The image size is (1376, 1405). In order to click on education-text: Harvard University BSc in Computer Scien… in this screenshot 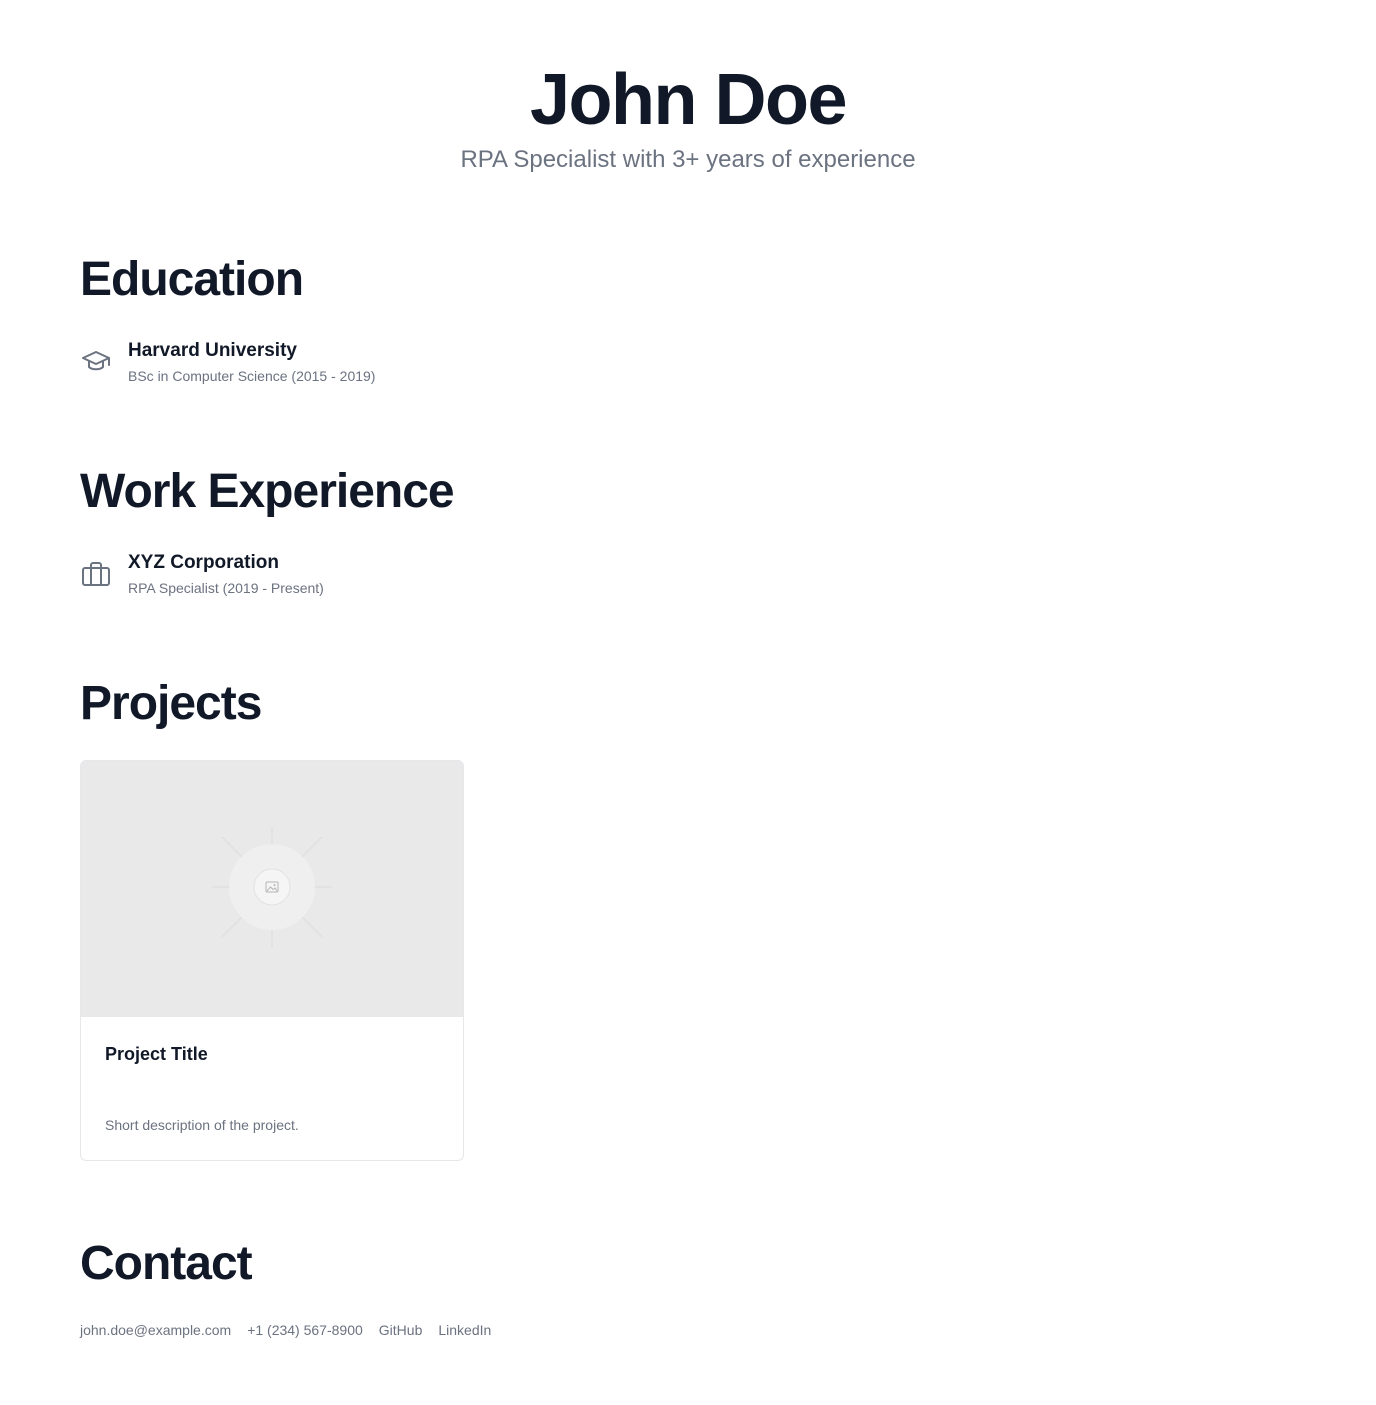, I will do `click(251, 362)`.